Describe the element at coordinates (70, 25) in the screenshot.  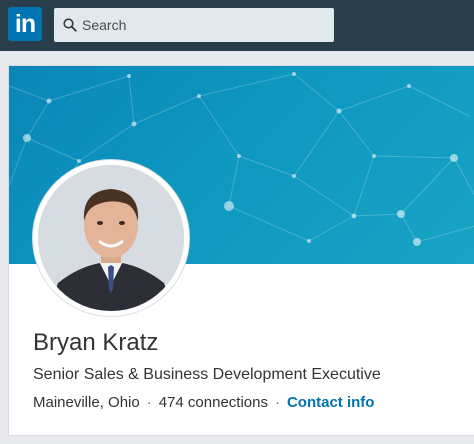
I see `search-icon` at that location.